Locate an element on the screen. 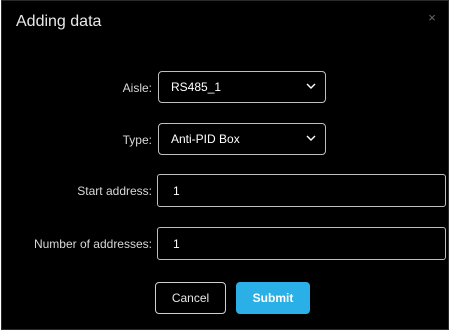 The image size is (451, 332). aisle-label: Aisle: is located at coordinates (137, 88).